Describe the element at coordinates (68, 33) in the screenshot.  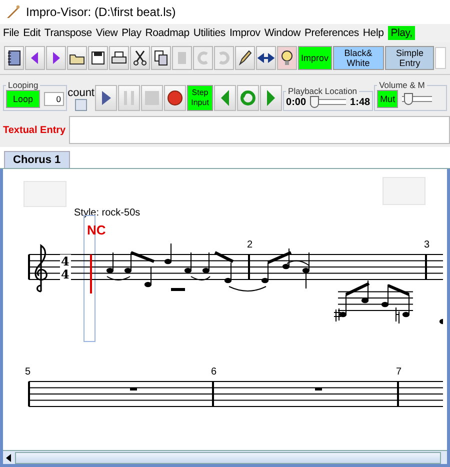
I see `menu-item: Transpose` at that location.